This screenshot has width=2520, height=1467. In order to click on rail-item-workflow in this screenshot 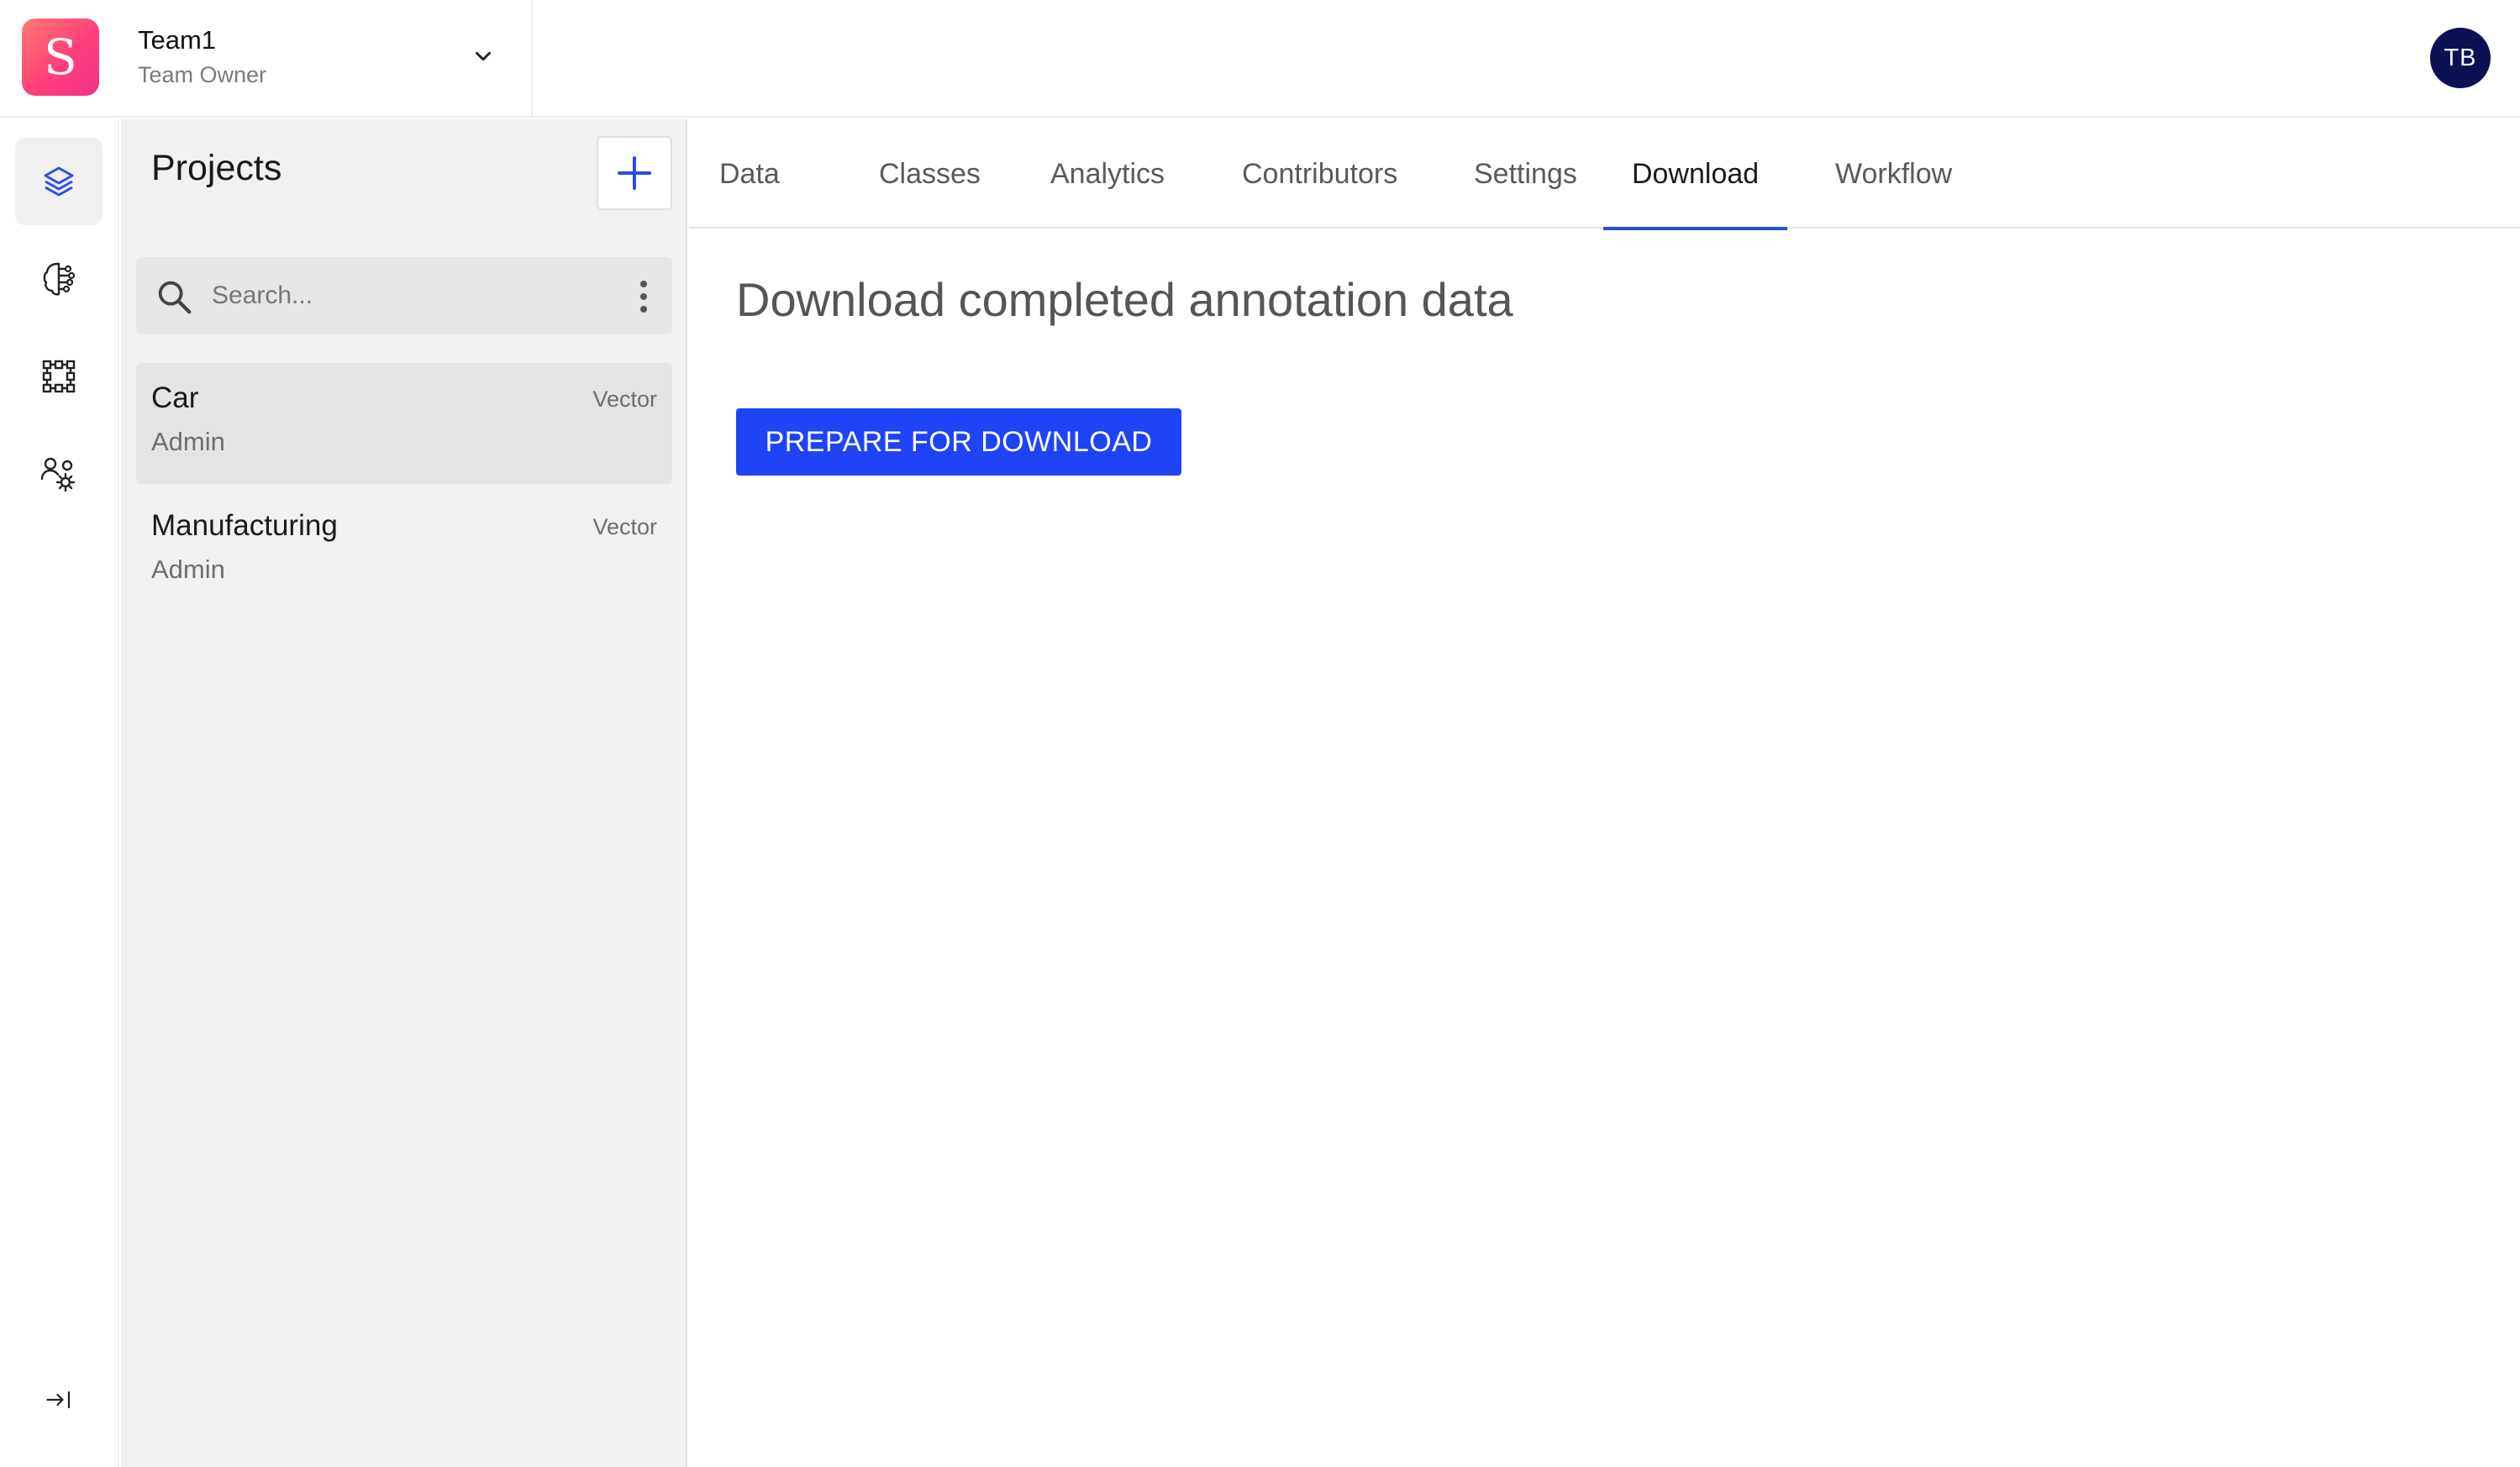, I will do `click(59, 376)`.